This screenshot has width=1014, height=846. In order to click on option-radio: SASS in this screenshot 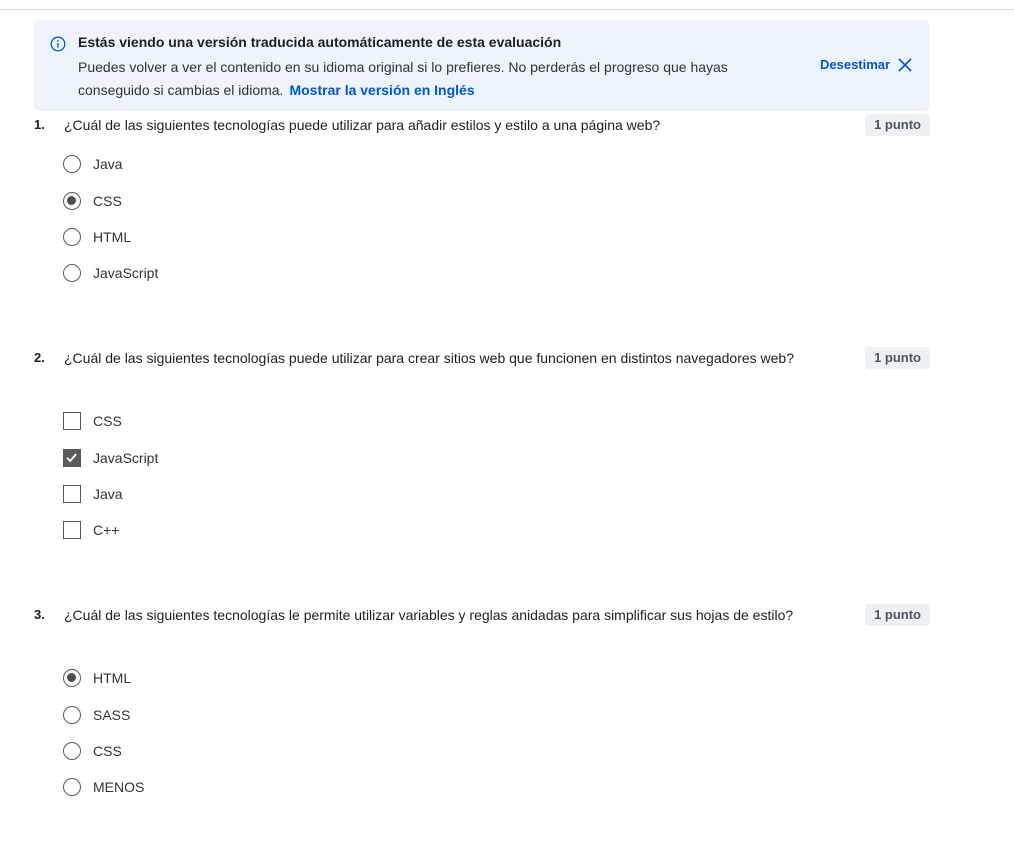, I will do `click(96, 715)`.